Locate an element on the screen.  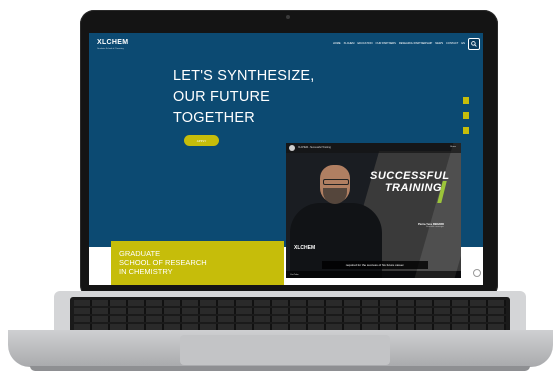
site-logo: XLCHEM is located at coordinates (112, 42).